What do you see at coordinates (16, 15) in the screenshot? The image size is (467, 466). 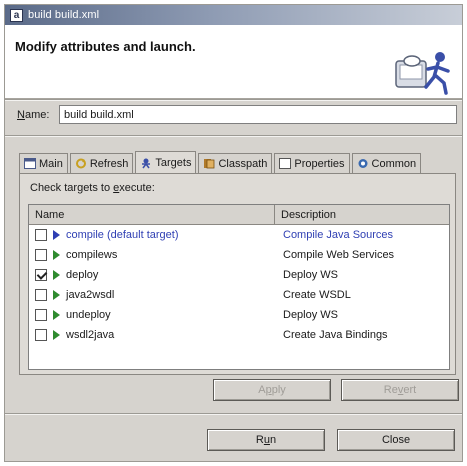 I see `app-icon: a` at bounding box center [16, 15].